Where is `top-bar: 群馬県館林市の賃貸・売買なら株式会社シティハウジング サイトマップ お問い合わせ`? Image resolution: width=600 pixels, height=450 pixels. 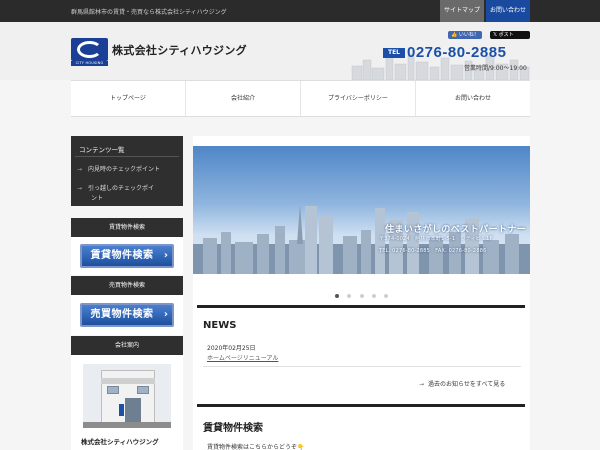
top-bar: 群馬県館林市の賃貸・売買なら株式会社シティハウジング サイトマップ お問い合わせ is located at coordinates (300, 11).